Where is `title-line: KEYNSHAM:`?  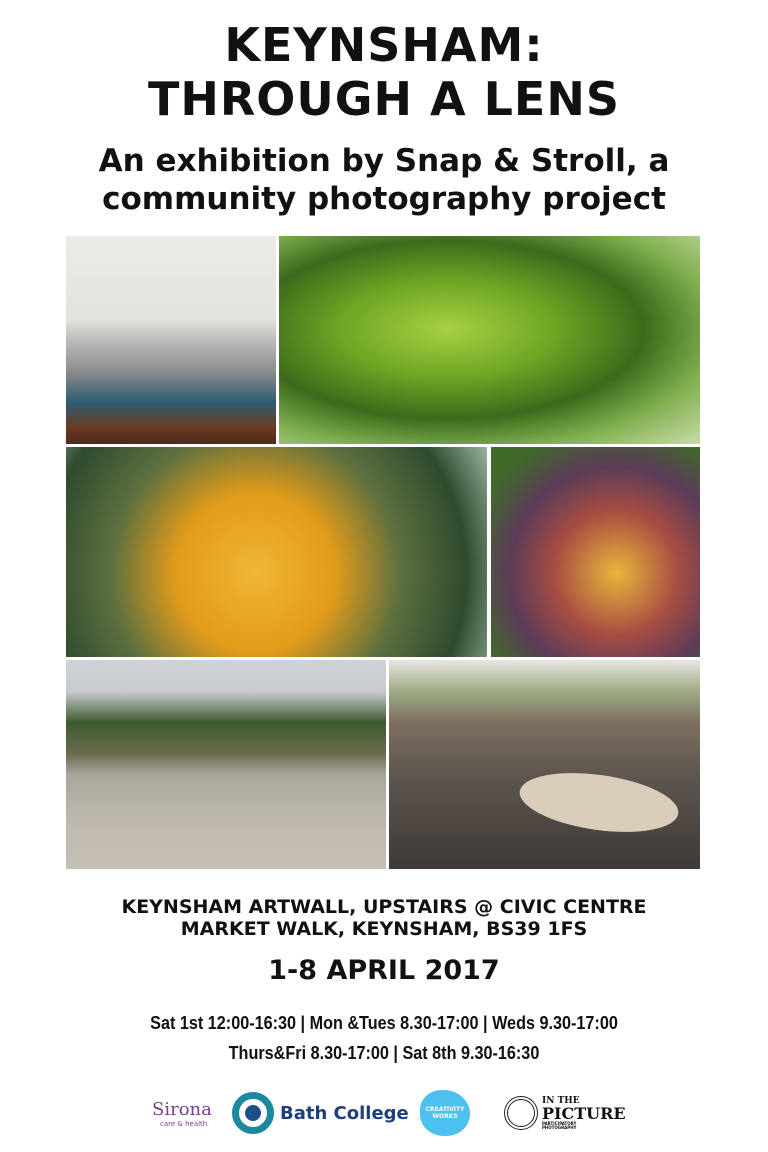
title-line: KEYNSHAM: is located at coordinates (384, 45).